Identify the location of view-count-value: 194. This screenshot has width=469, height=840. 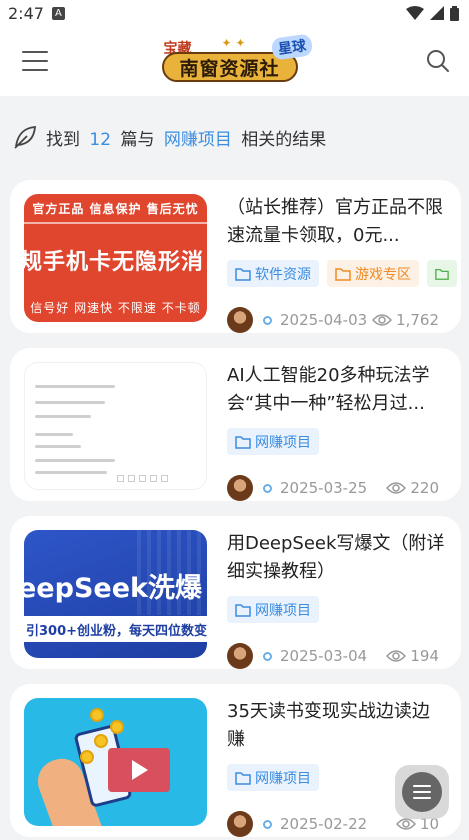
(424, 656).